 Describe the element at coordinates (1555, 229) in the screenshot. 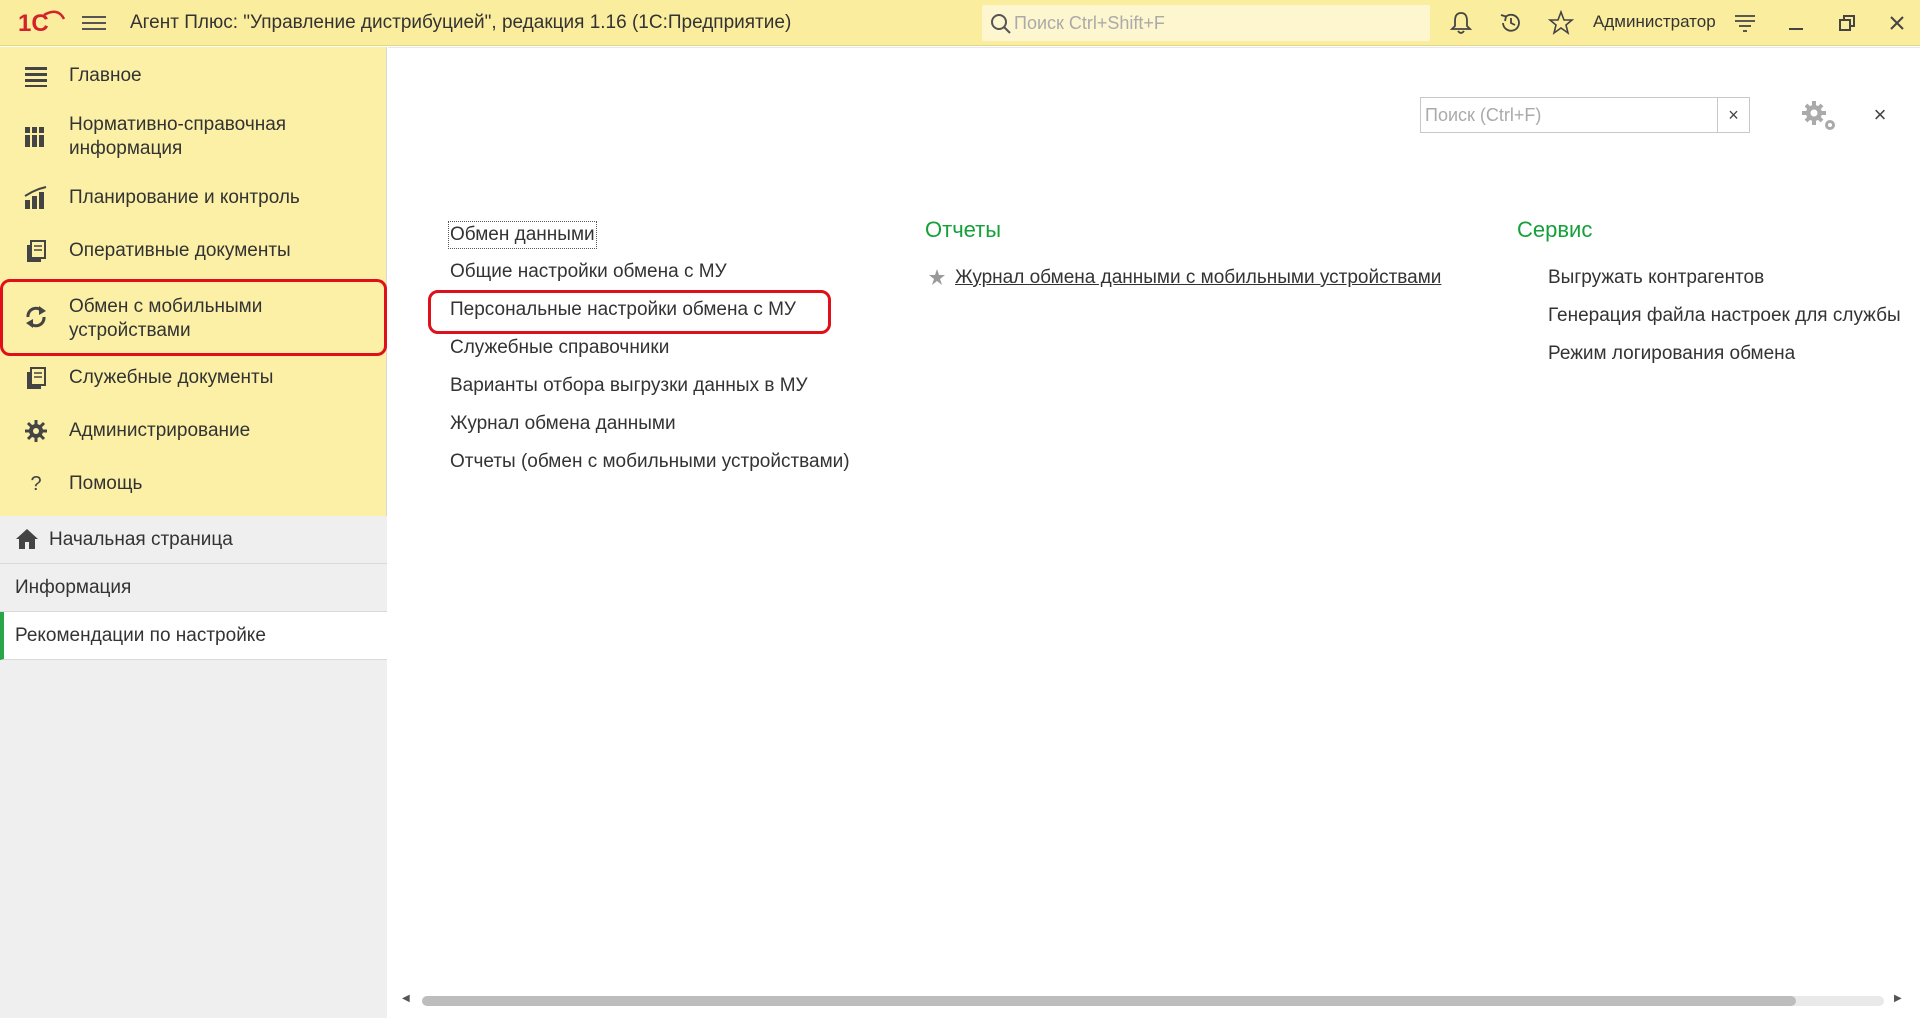

I see `service-heading: Сервис` at that location.